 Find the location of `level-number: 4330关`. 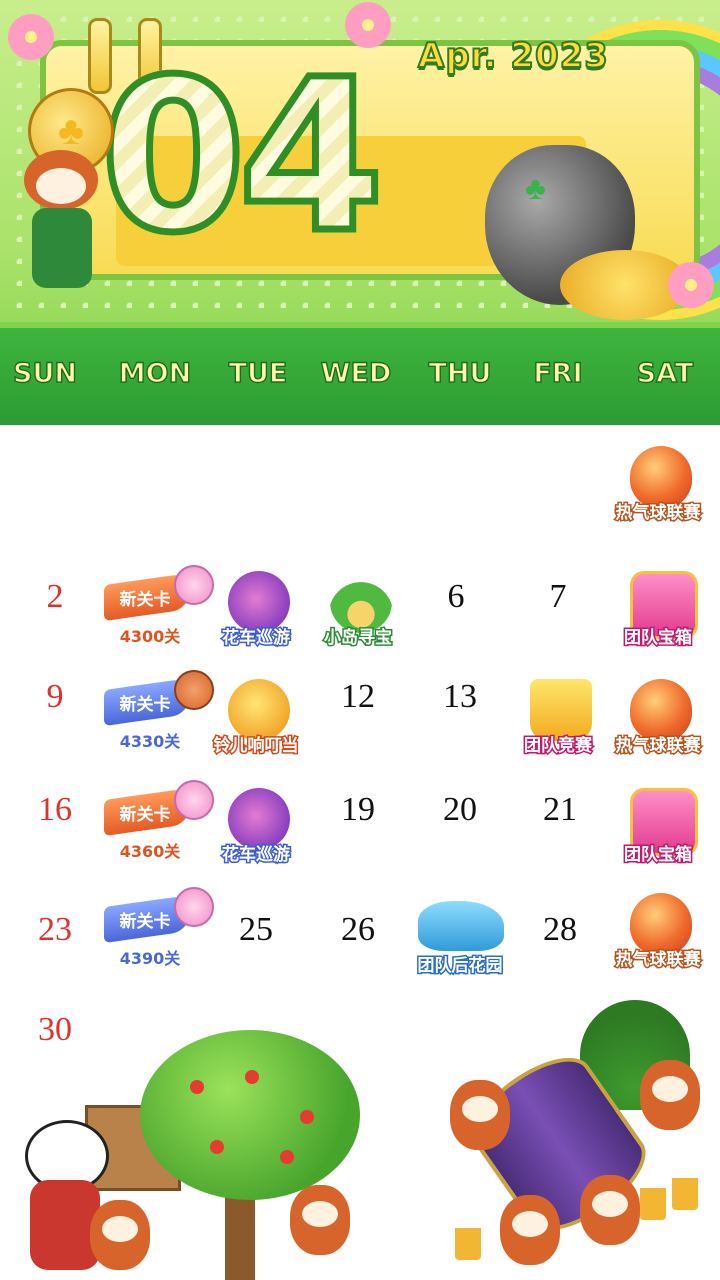

level-number: 4330关 is located at coordinates (150, 741).